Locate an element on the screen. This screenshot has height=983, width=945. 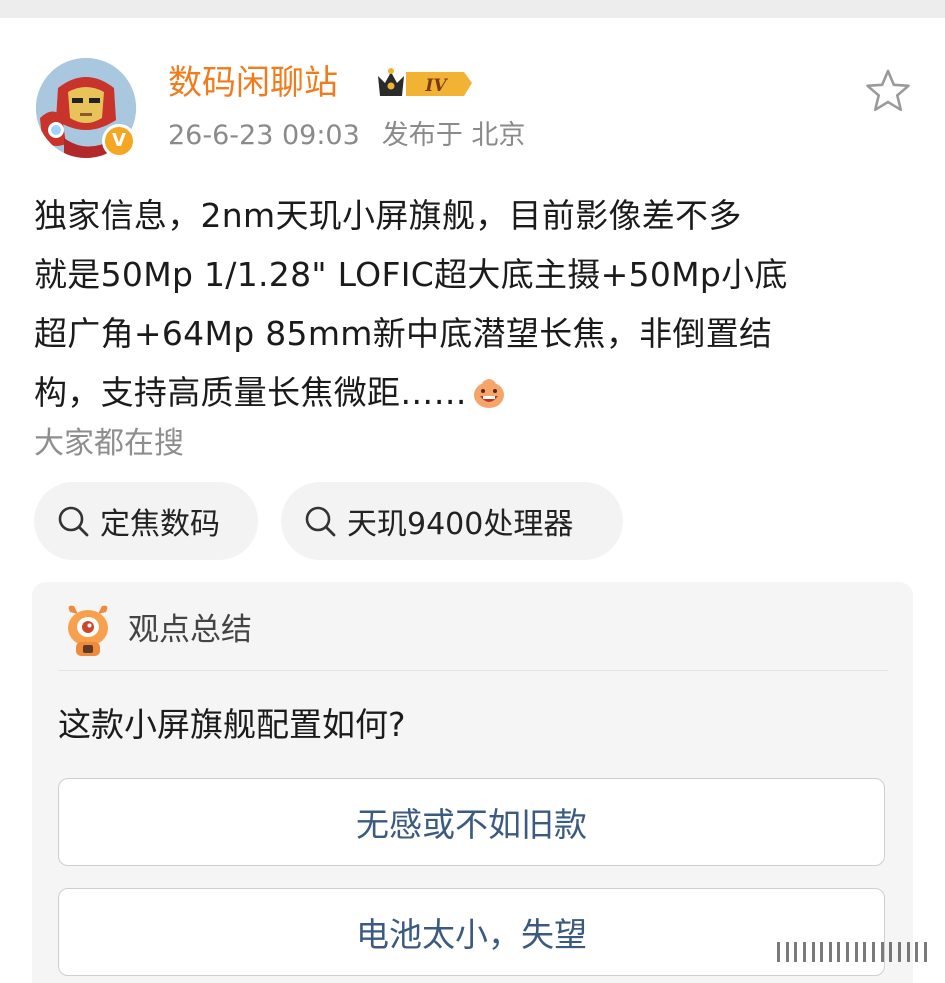
summary-divider is located at coordinates (473, 670).